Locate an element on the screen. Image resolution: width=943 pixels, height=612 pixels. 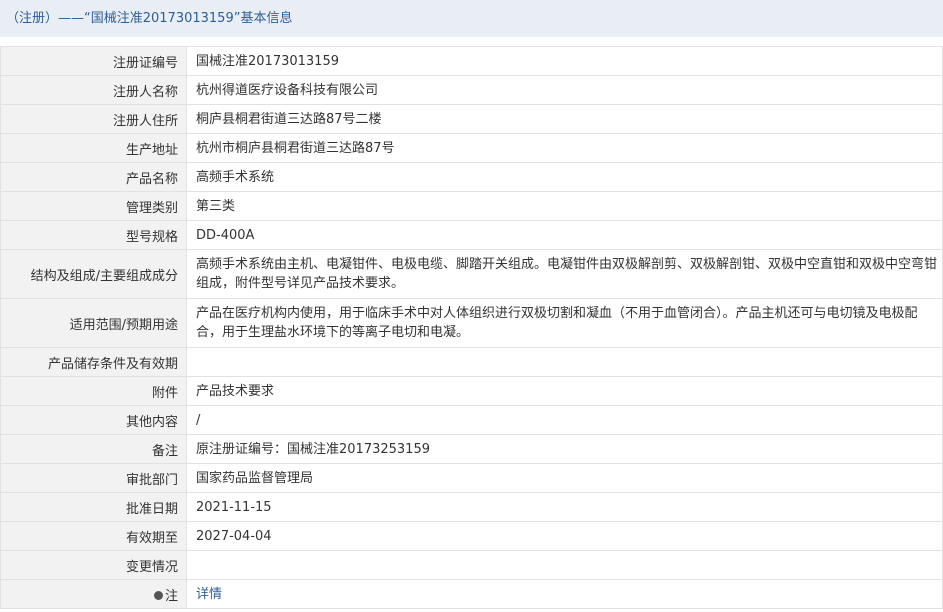
row-value: 桐庐县桐君街道三达路87号二楼 is located at coordinates (564, 119).